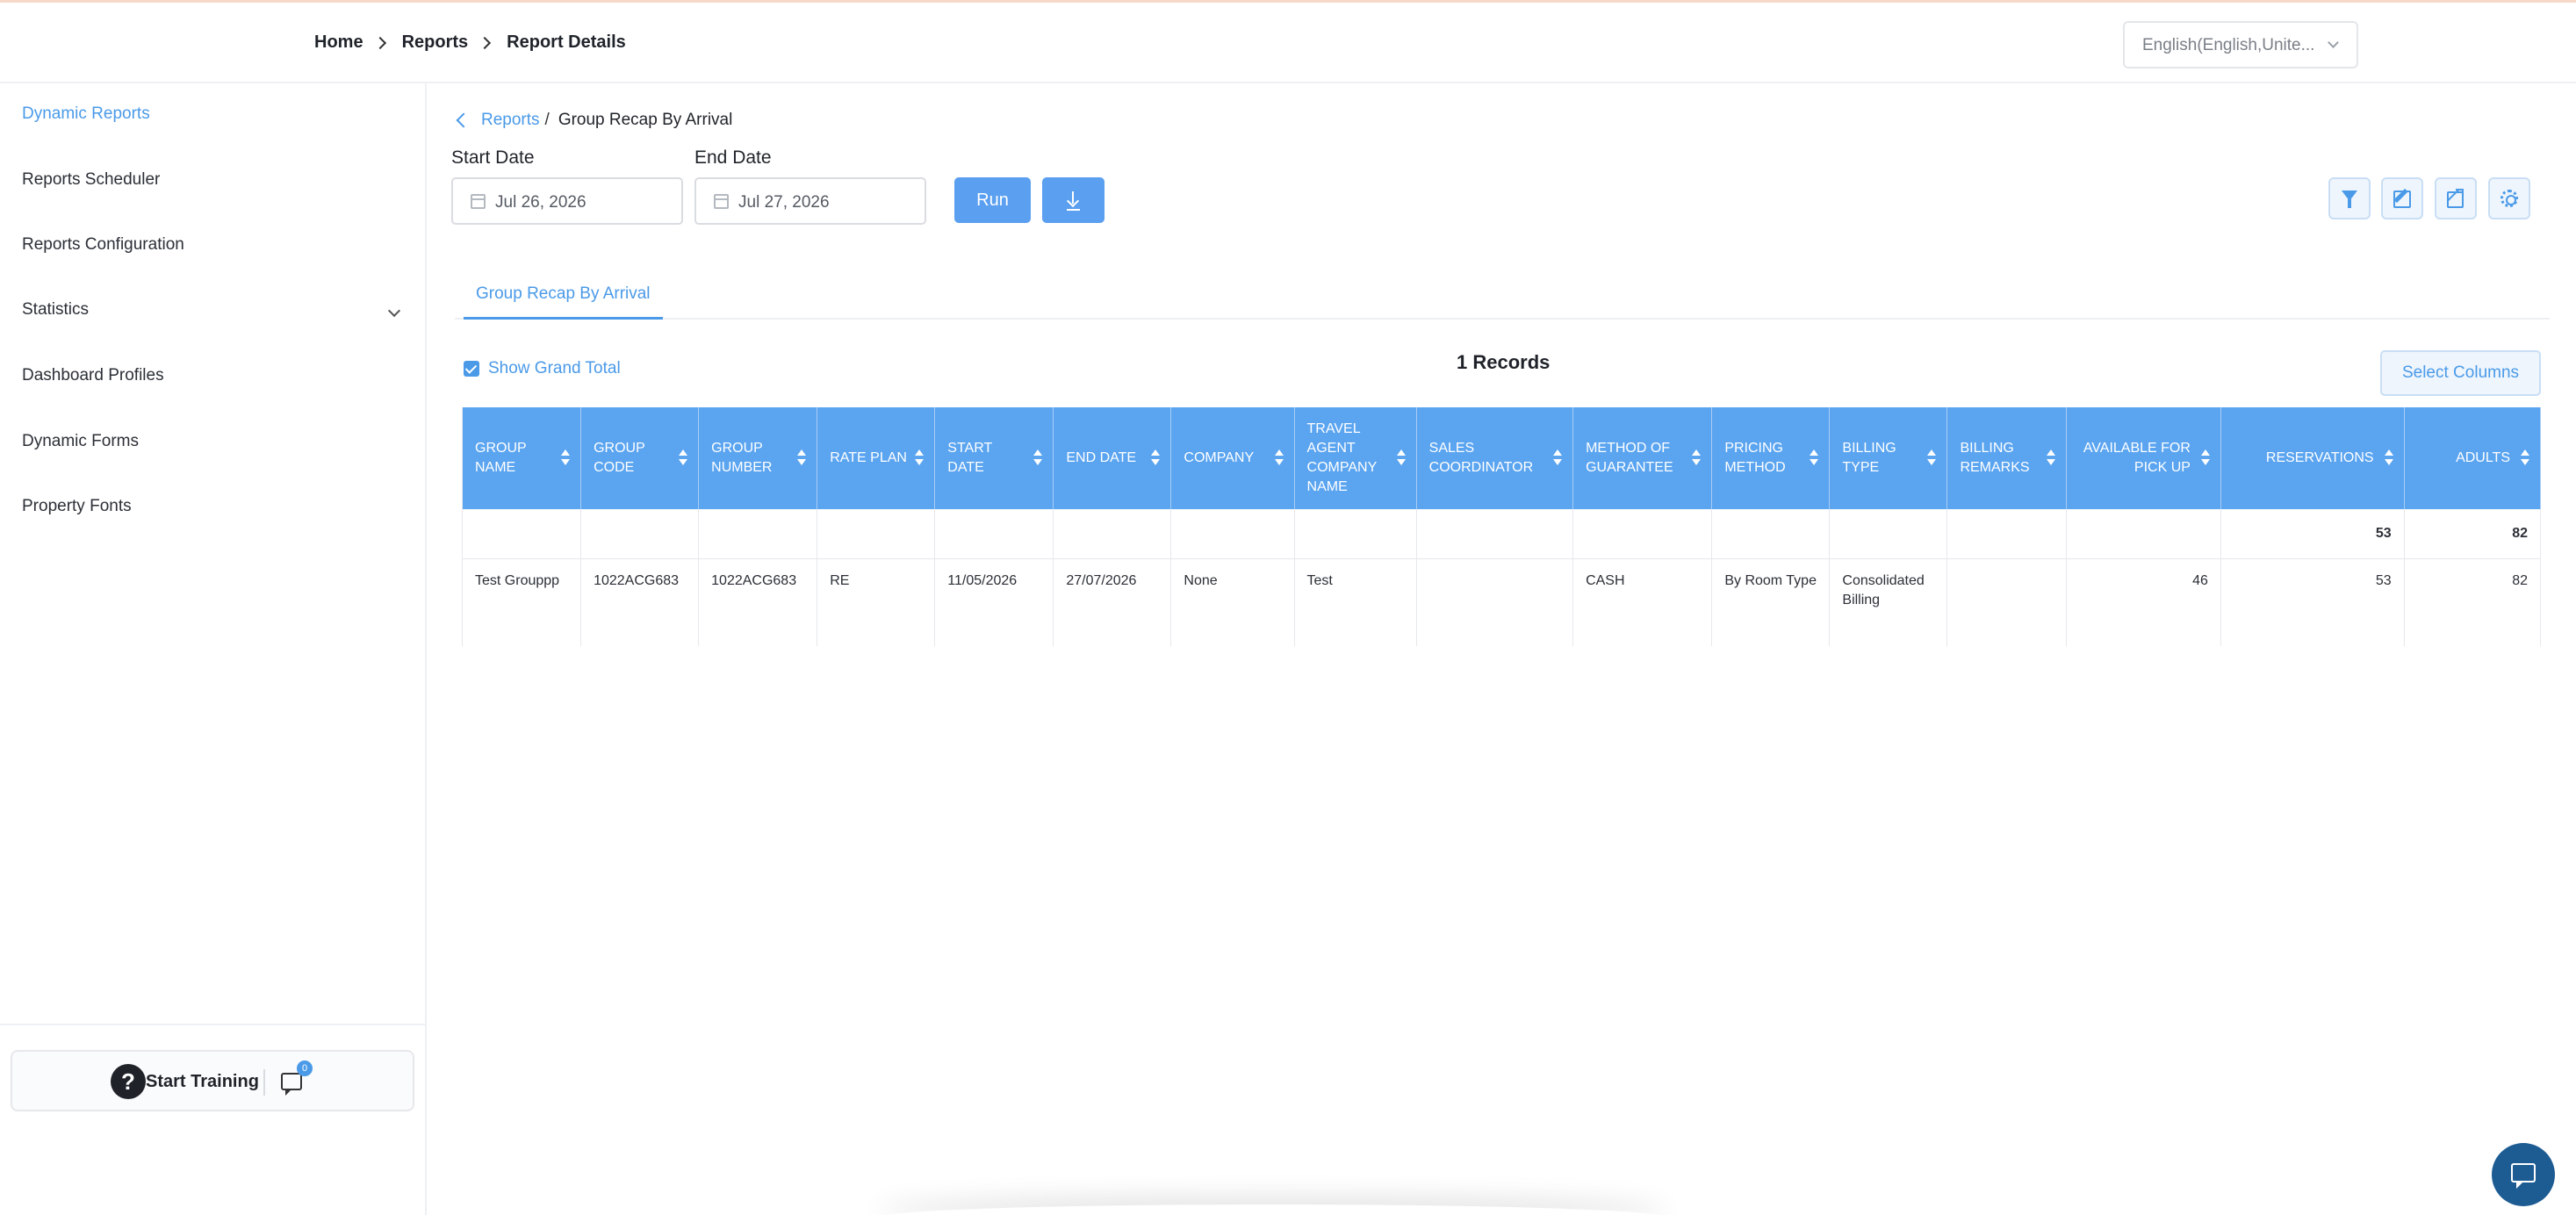  Describe the element at coordinates (1232, 458) in the screenshot. I see `column-header-company: COMPANY` at that location.